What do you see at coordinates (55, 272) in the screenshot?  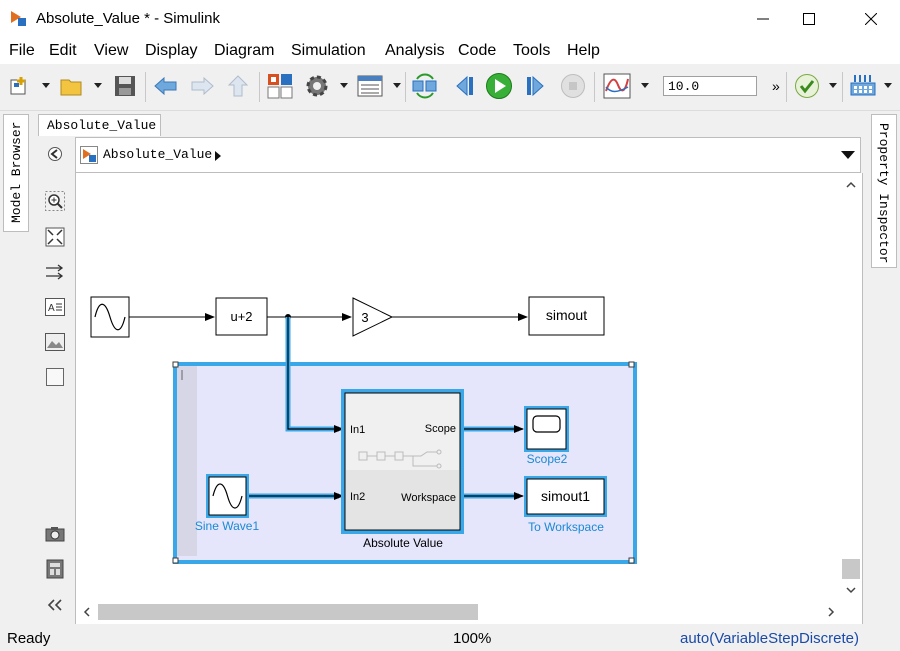 I see `arrows-button` at bounding box center [55, 272].